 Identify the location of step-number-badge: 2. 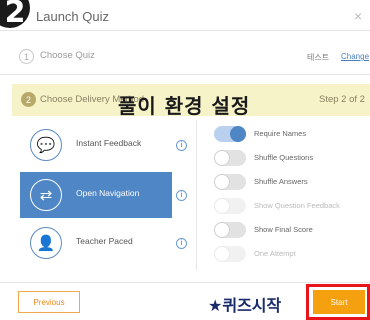
(15, 15).